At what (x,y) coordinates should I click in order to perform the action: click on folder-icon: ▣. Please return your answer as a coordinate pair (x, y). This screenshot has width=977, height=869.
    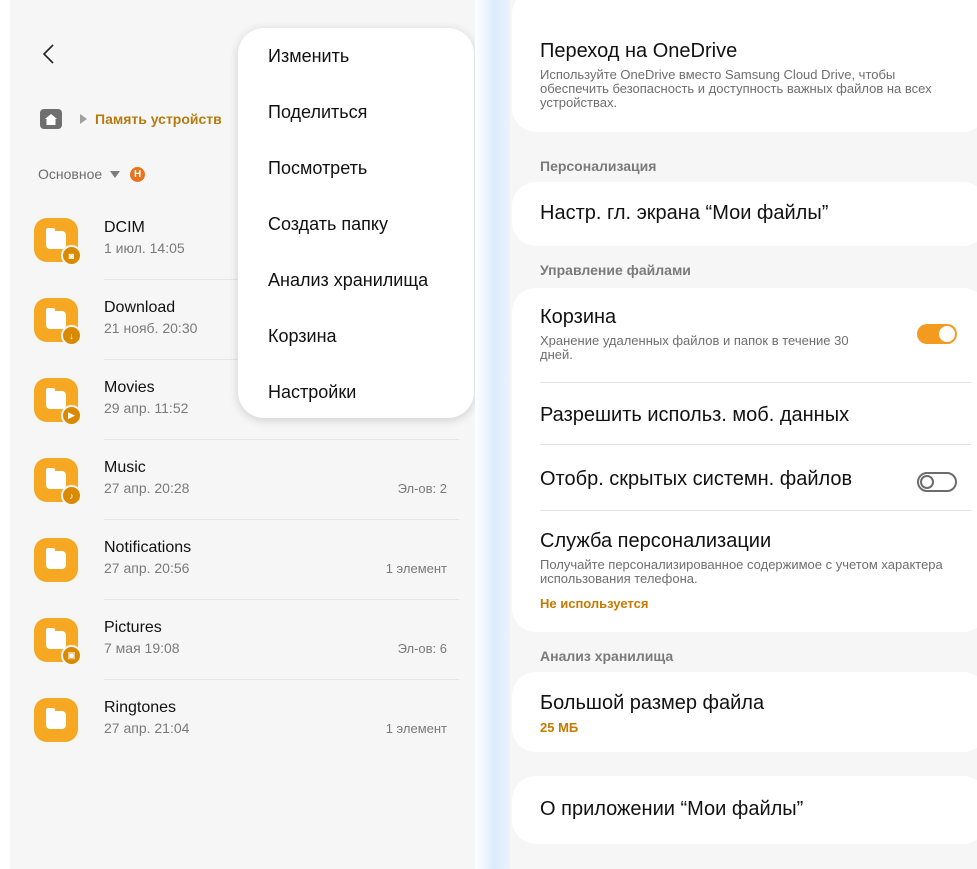
    Looking at the image, I should click on (58, 642).